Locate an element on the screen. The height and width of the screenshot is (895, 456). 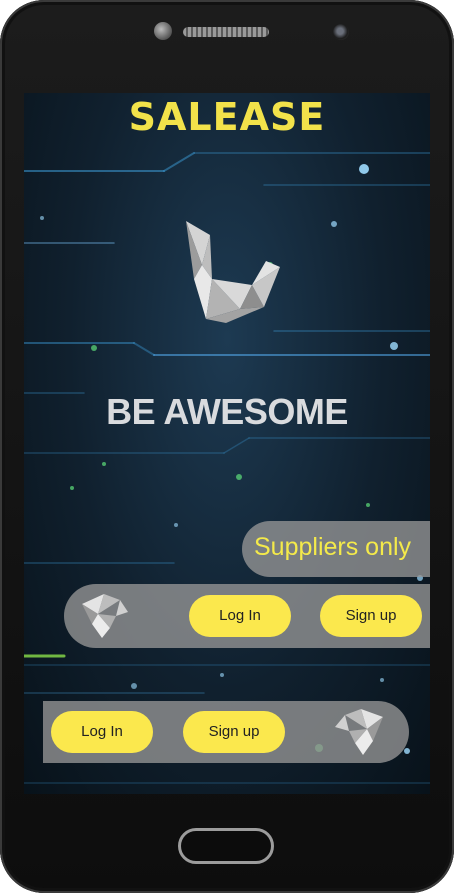
customers-auth-panel: Log In Sign up is located at coordinates (226, 732).